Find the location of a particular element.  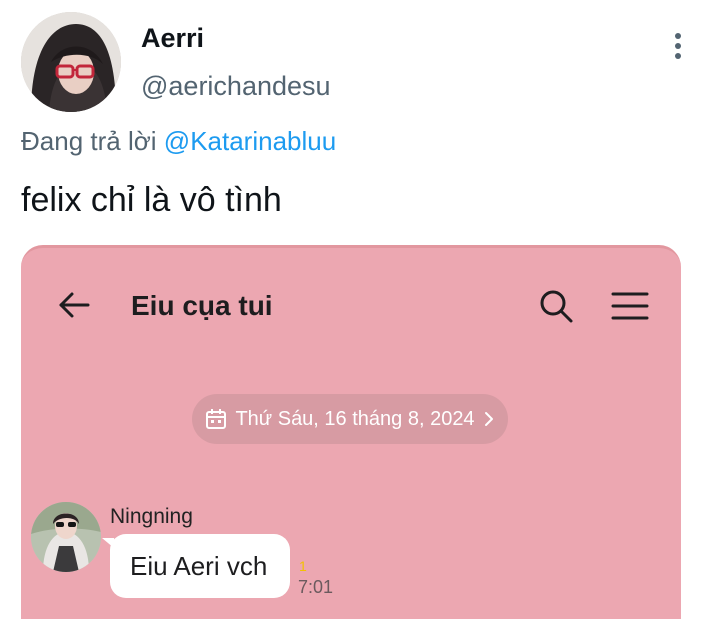

user-handle: @aerichandesu is located at coordinates (236, 86).